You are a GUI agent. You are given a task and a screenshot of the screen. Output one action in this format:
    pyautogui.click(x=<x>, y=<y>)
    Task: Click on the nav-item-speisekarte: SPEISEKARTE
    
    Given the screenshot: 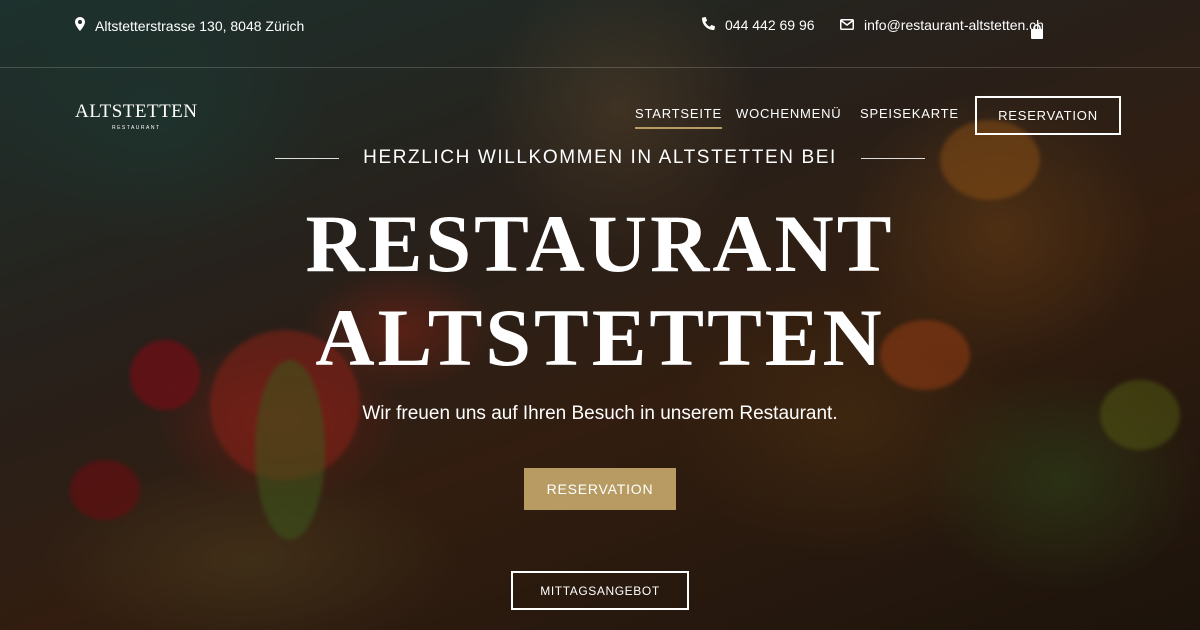 What is the action you would take?
    pyautogui.click(x=909, y=113)
    